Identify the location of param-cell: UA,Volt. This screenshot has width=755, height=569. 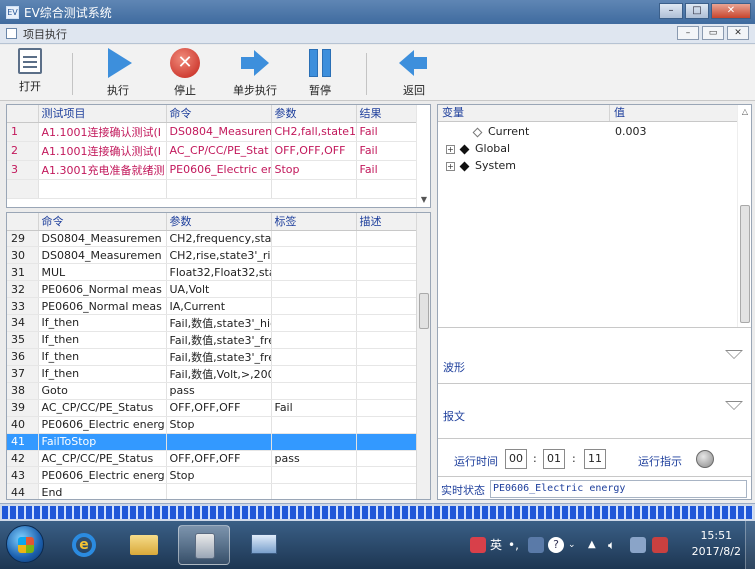
(219, 289).